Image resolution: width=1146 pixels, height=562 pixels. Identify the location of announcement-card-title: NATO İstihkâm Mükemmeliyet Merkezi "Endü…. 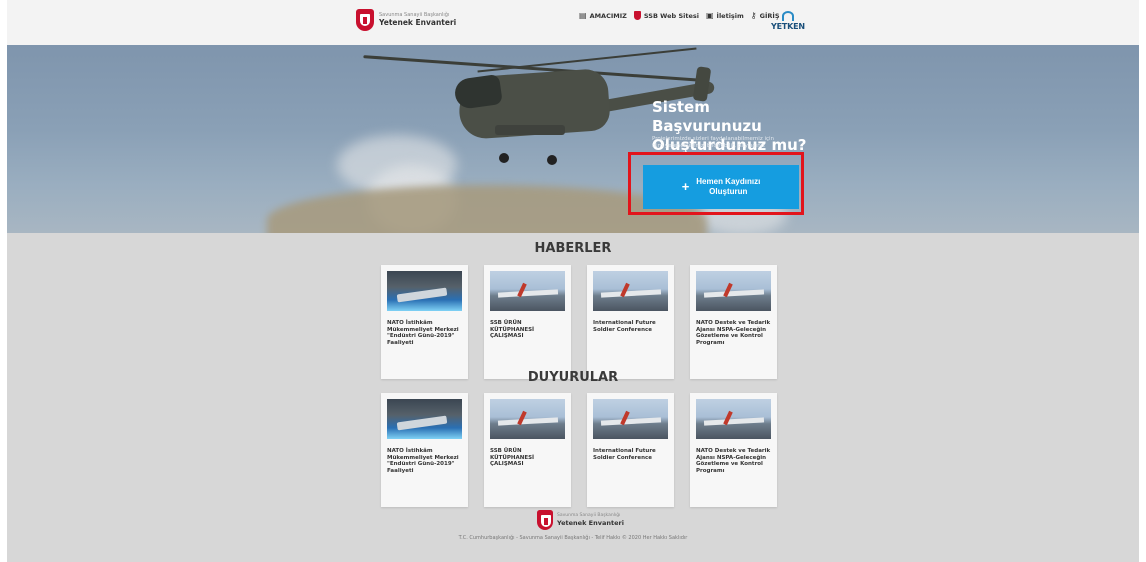
(423, 461).